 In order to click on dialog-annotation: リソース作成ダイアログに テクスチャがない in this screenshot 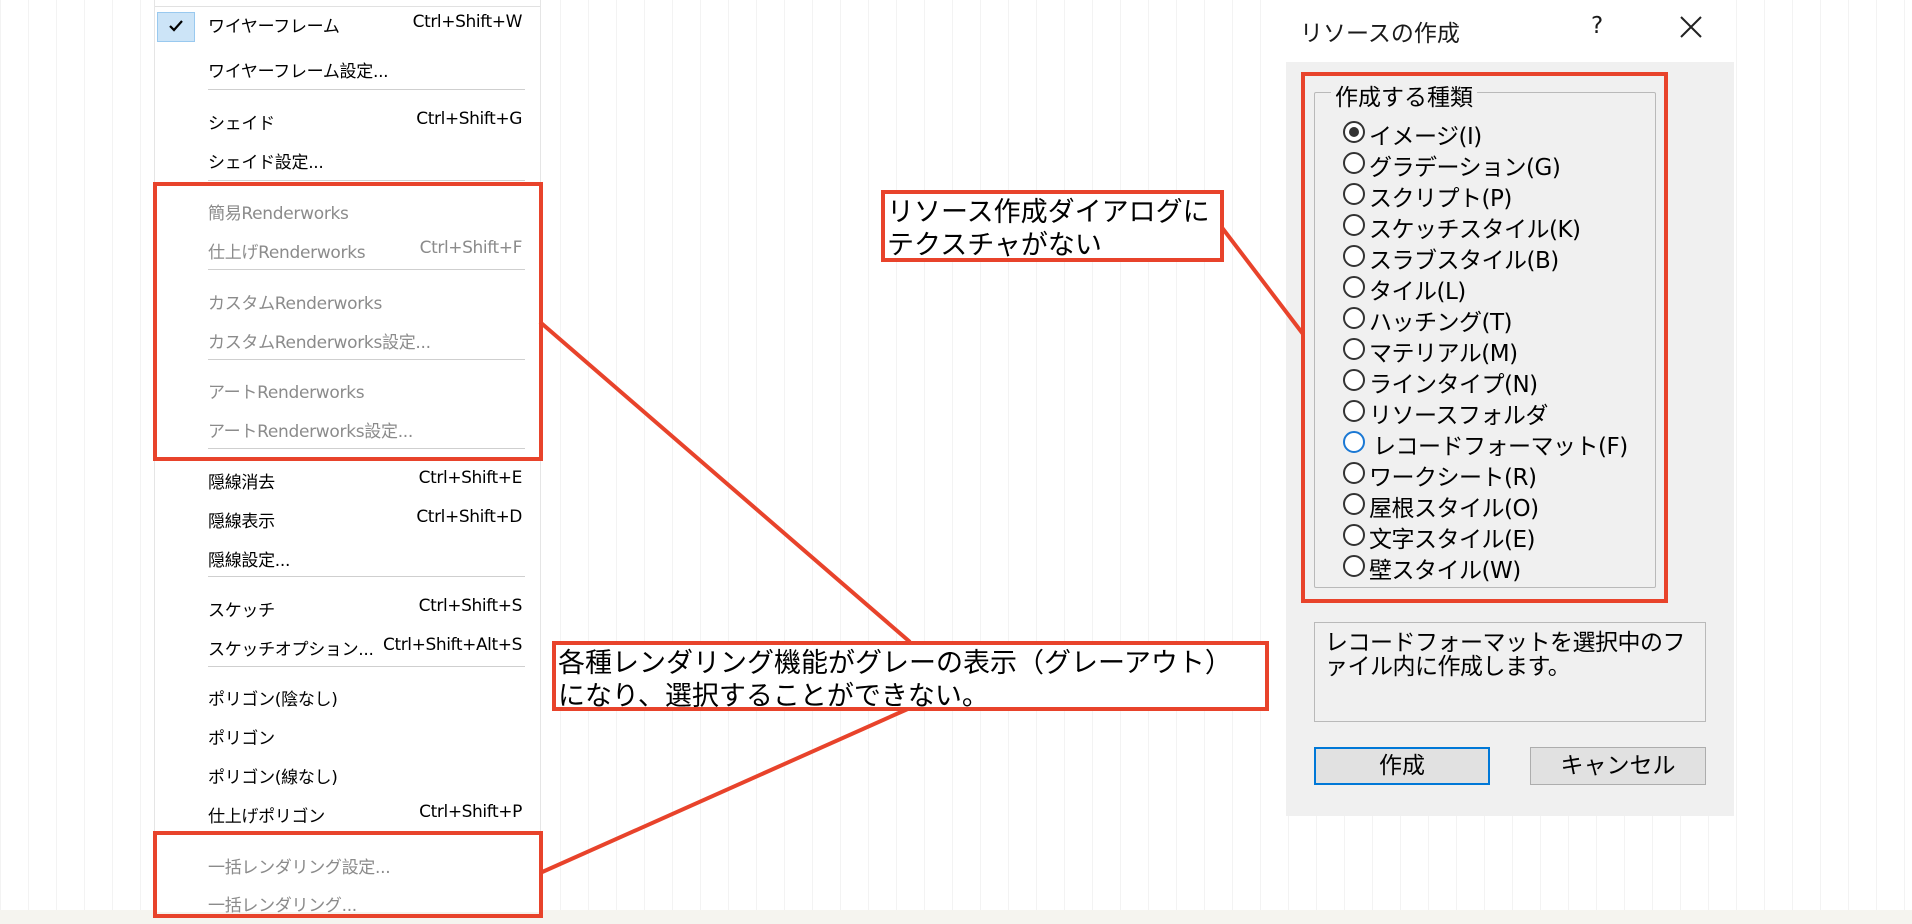, I will do `click(1052, 226)`.